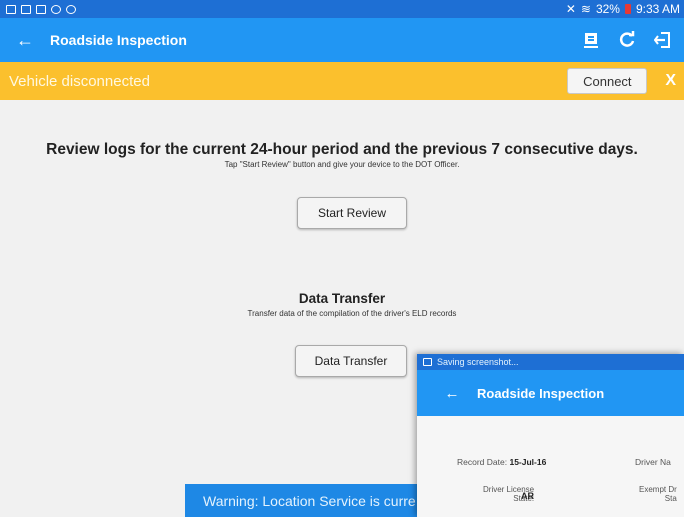 The width and height of the screenshot is (684, 517). What do you see at coordinates (627, 40) in the screenshot?
I see `refresh-icon` at bounding box center [627, 40].